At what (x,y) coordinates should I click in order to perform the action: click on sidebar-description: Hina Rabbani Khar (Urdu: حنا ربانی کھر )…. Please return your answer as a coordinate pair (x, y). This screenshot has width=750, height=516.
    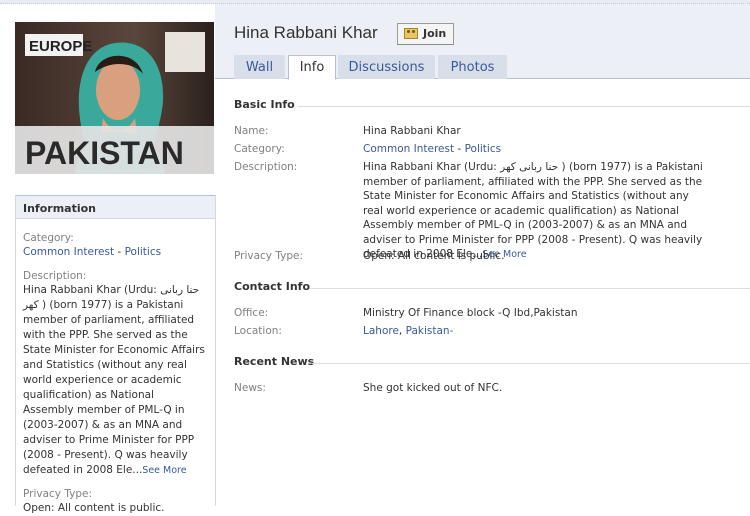
    Looking at the image, I should click on (115, 380).